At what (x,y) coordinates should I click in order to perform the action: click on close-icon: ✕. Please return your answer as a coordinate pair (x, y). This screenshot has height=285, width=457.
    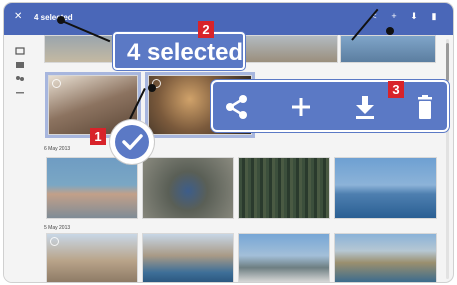
    Looking at the image, I should click on (18, 16).